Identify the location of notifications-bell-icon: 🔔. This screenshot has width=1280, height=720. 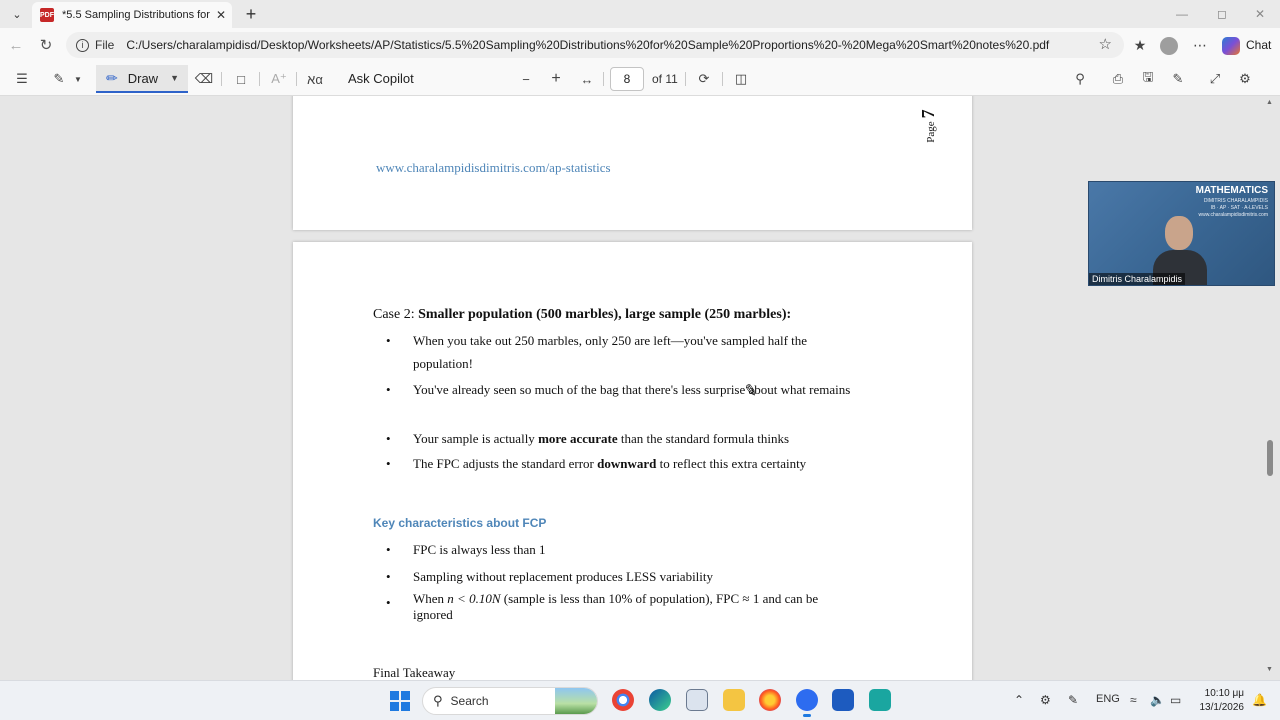
(1259, 700).